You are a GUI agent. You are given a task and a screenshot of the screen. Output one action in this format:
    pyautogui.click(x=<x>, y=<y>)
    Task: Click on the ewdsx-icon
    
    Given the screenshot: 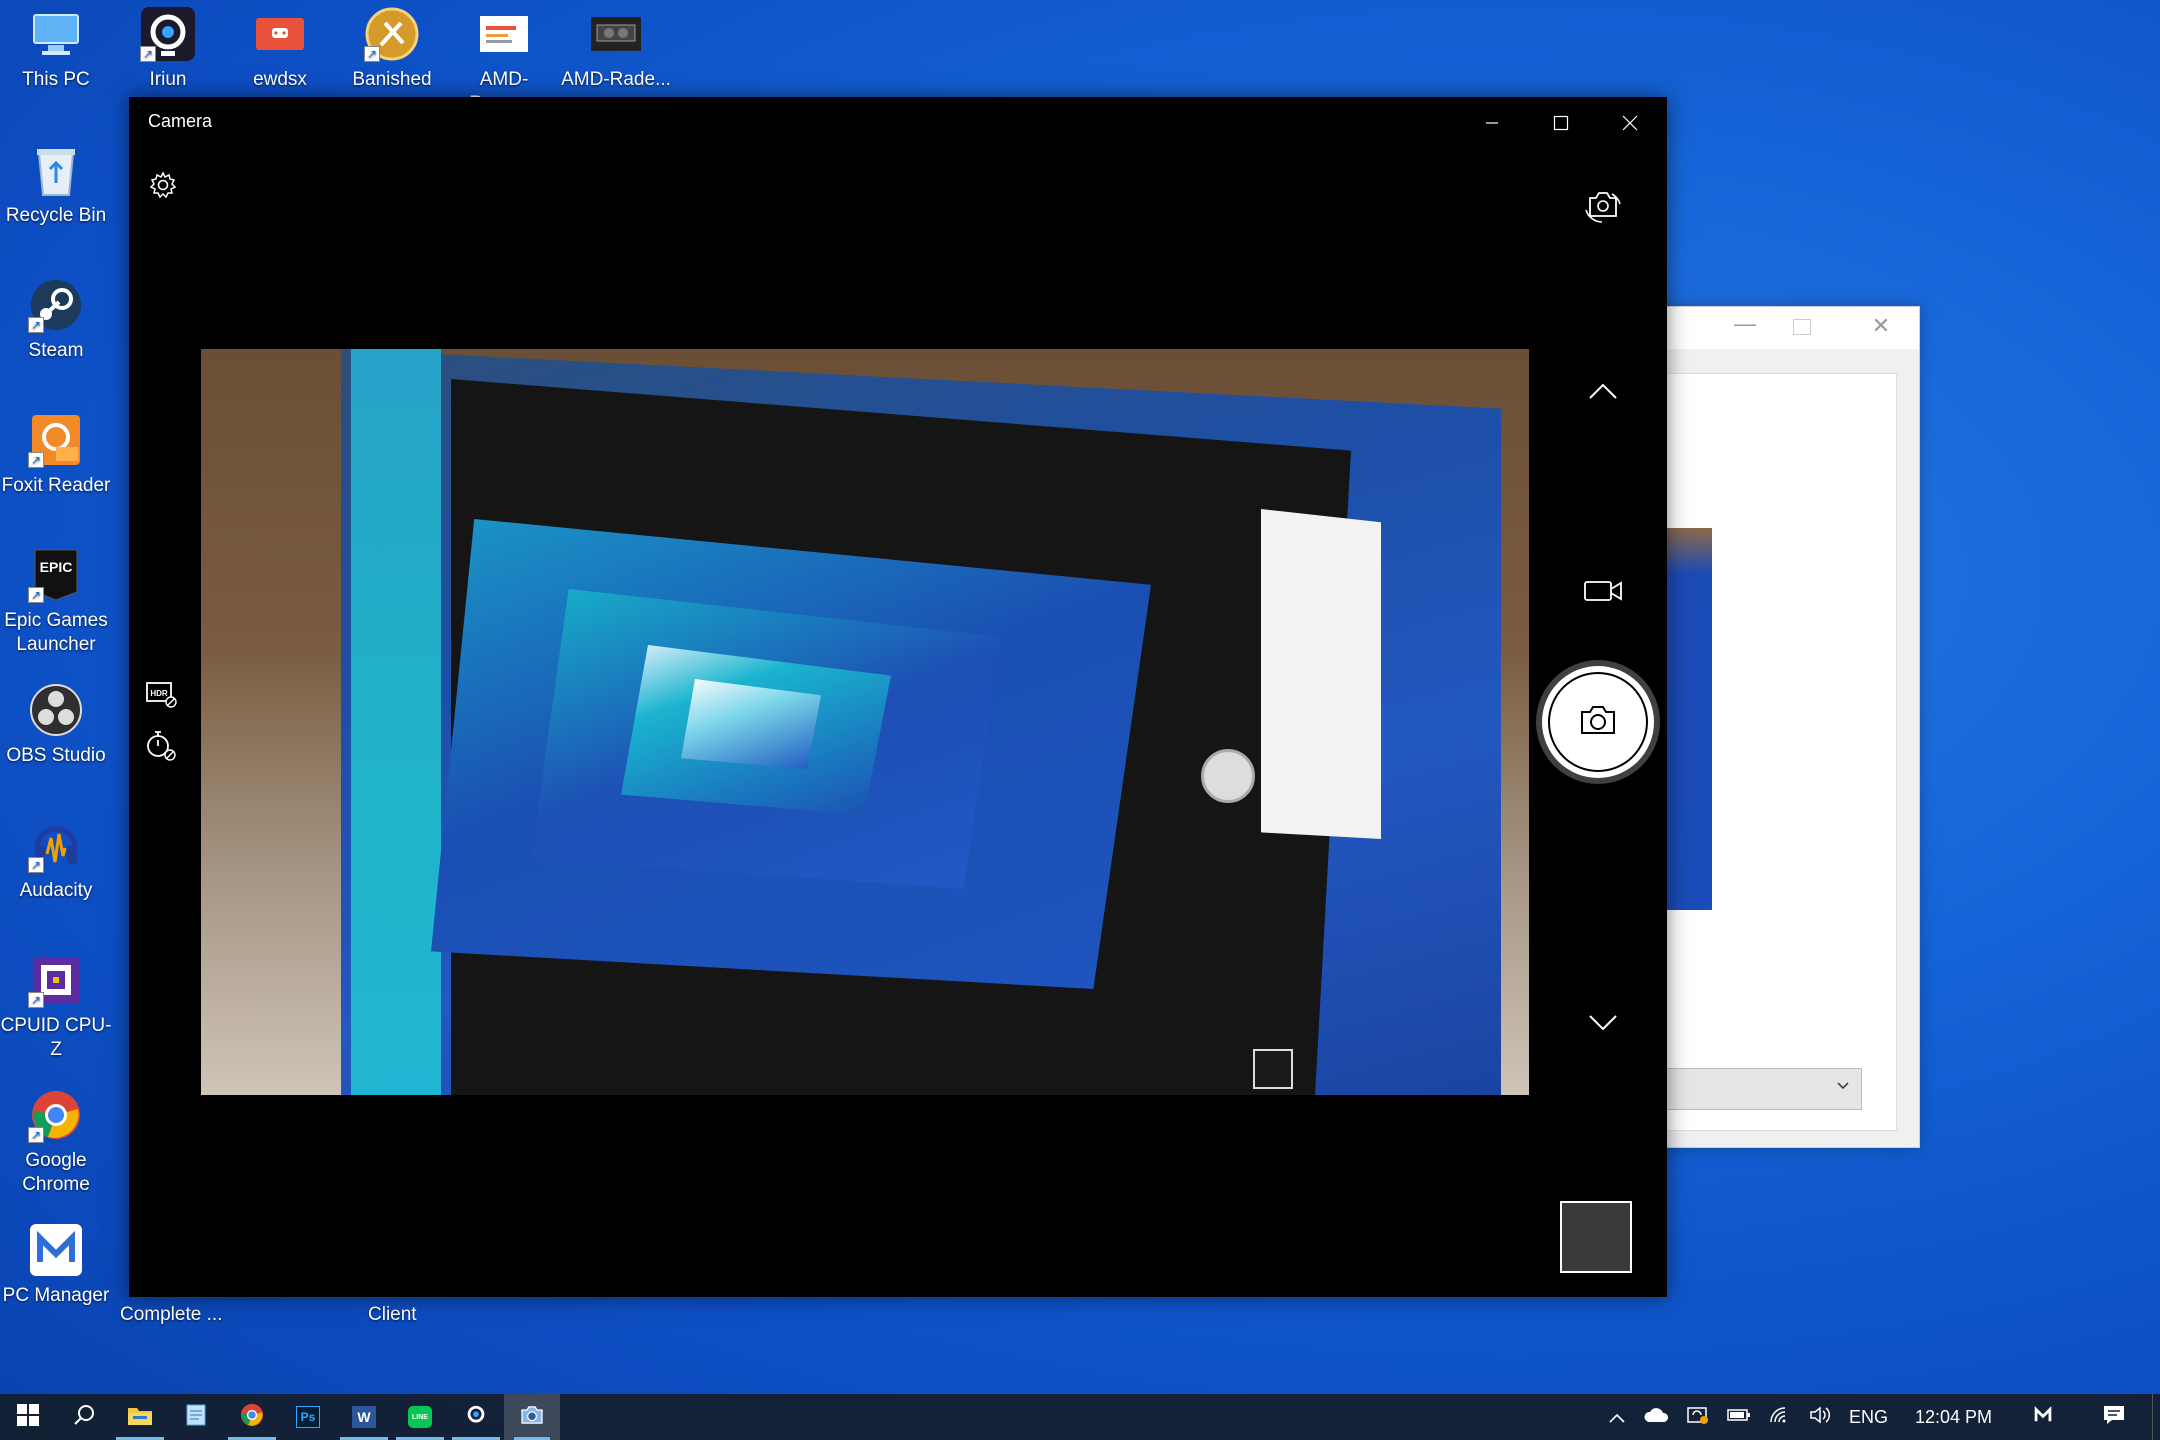 What is the action you would take?
    pyautogui.click(x=280, y=34)
    